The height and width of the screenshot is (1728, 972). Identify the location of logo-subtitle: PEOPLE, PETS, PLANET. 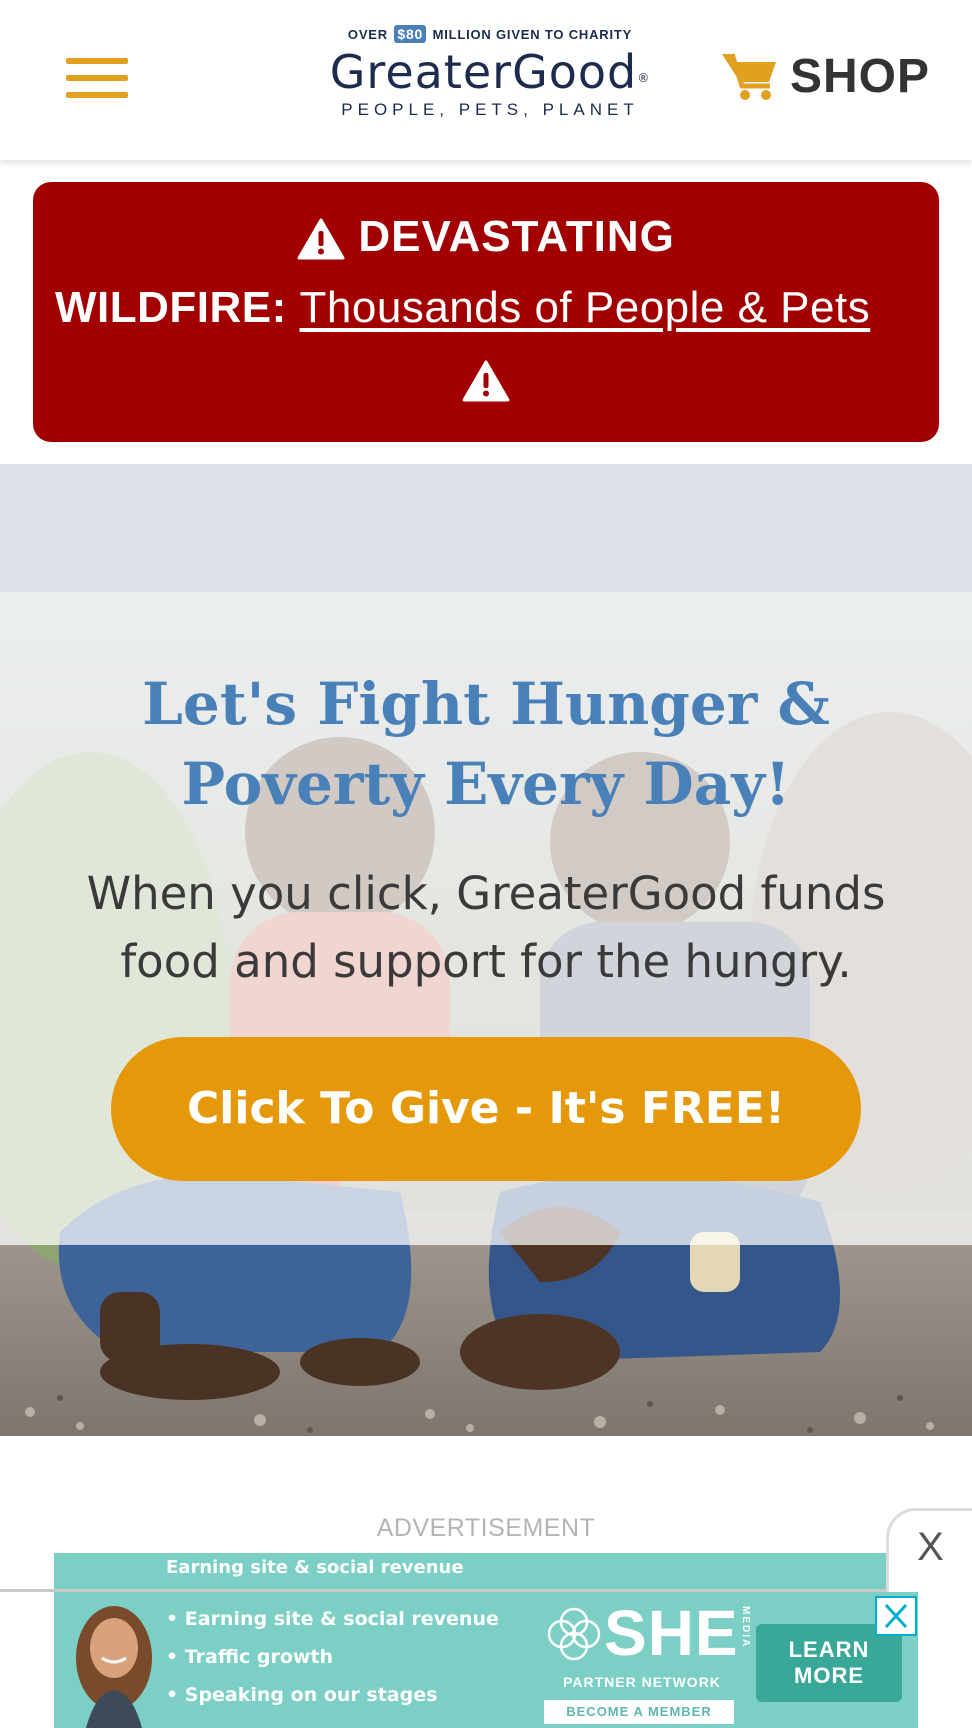
(490, 109).